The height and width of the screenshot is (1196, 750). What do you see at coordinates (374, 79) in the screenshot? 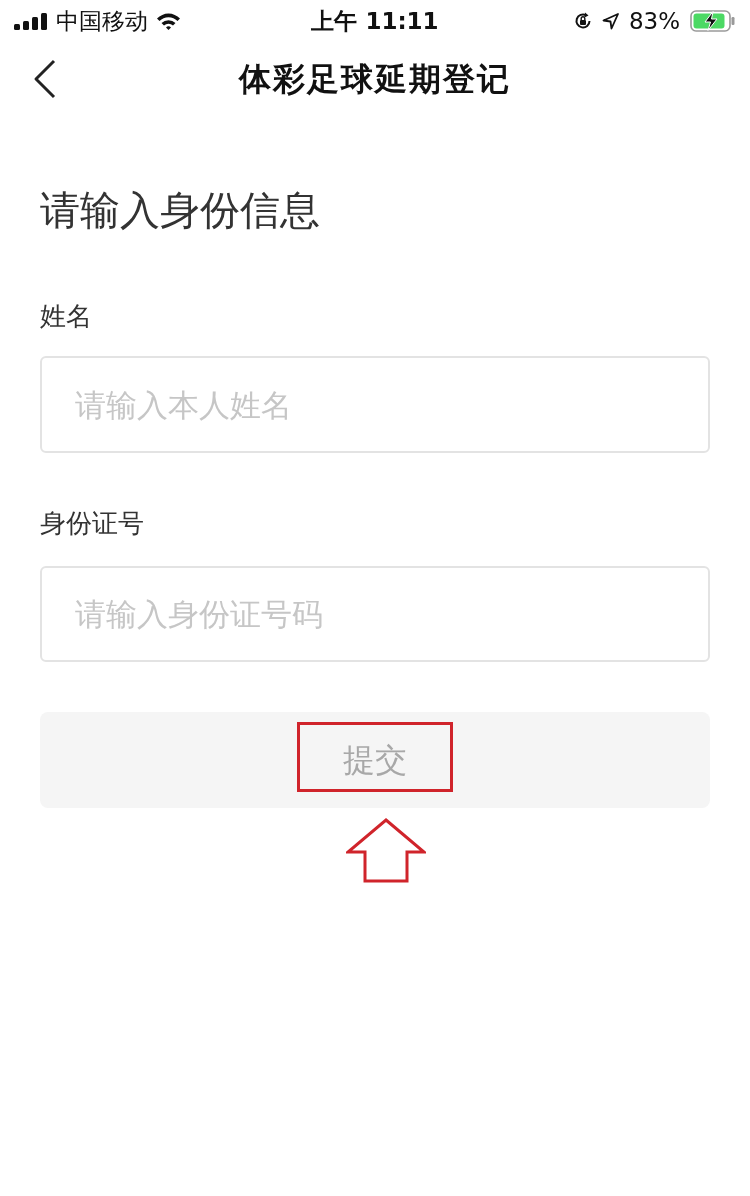
I see `page-title: 体彩足球延期登记` at bounding box center [374, 79].